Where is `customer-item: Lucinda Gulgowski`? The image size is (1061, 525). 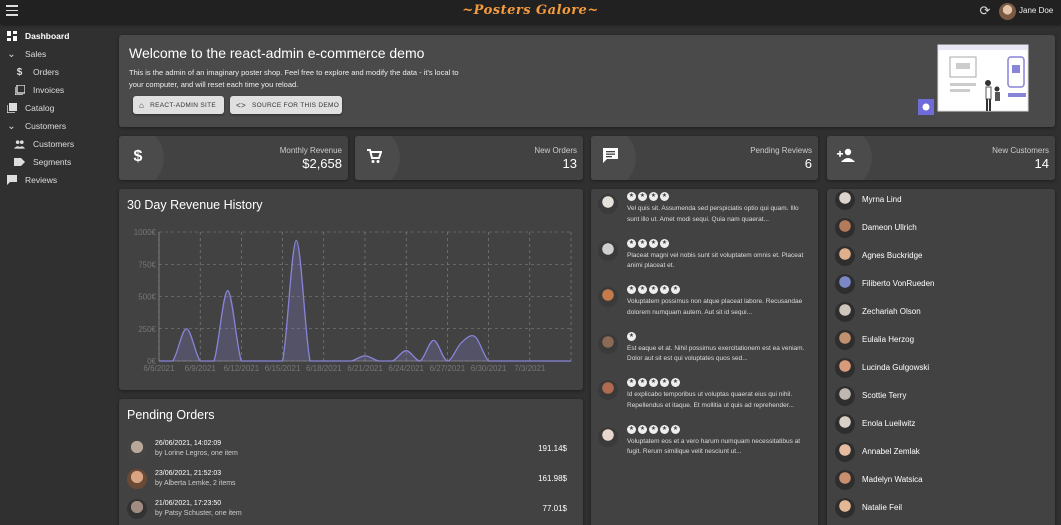
customer-item: Lucinda Gulgowski is located at coordinates (941, 370).